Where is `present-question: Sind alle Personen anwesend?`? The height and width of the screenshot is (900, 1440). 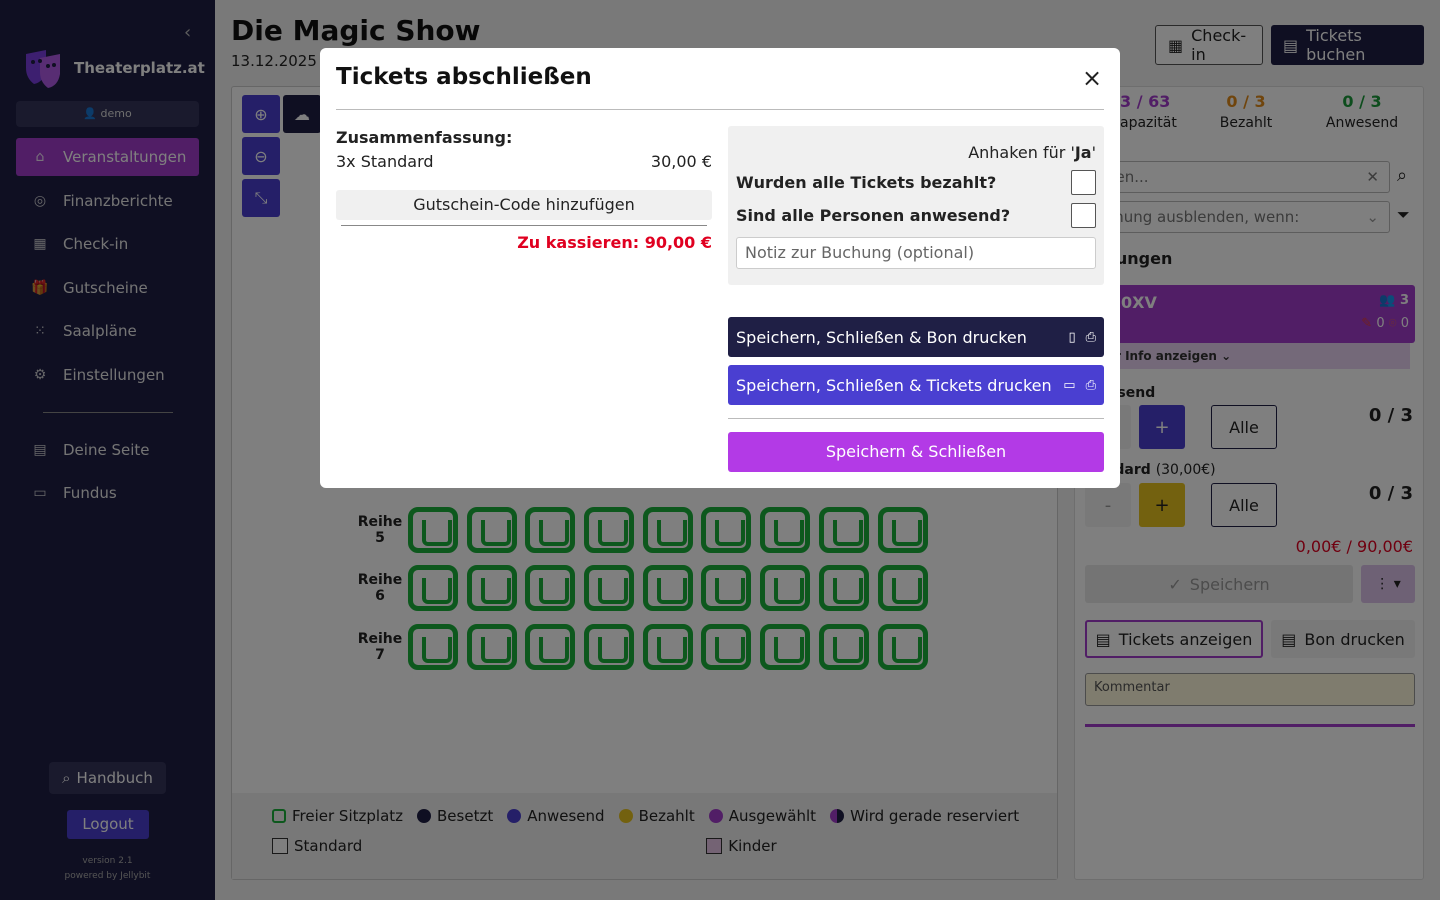
present-question: Sind alle Personen anwesend? is located at coordinates (873, 215).